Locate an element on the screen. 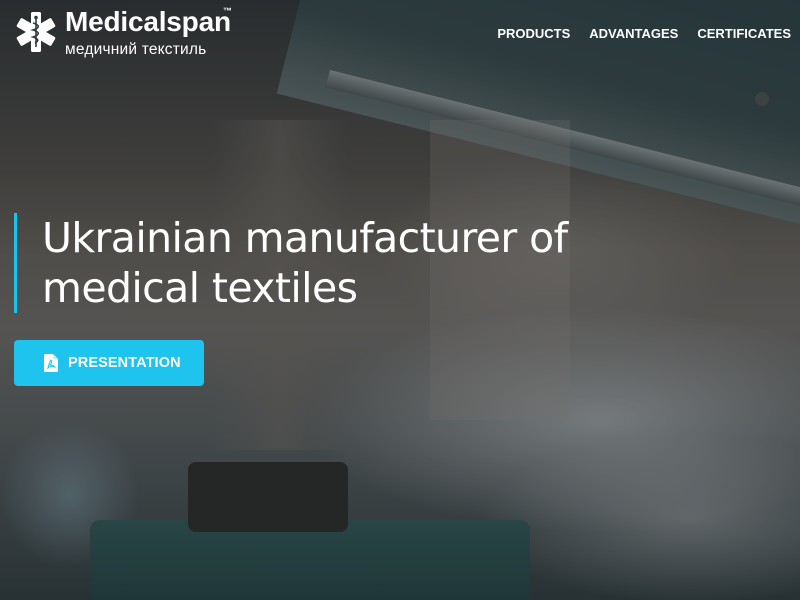 Image resolution: width=800 pixels, height=600 pixels. presentation-button: PRESENTATION is located at coordinates (109, 363).